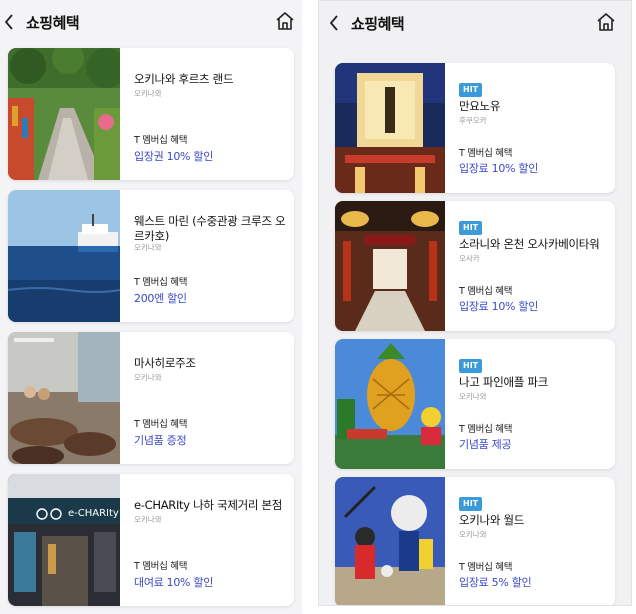  Describe the element at coordinates (208, 505) in the screenshot. I see `place-name: e-CHARIty 나하 국제거리 본점` at that location.